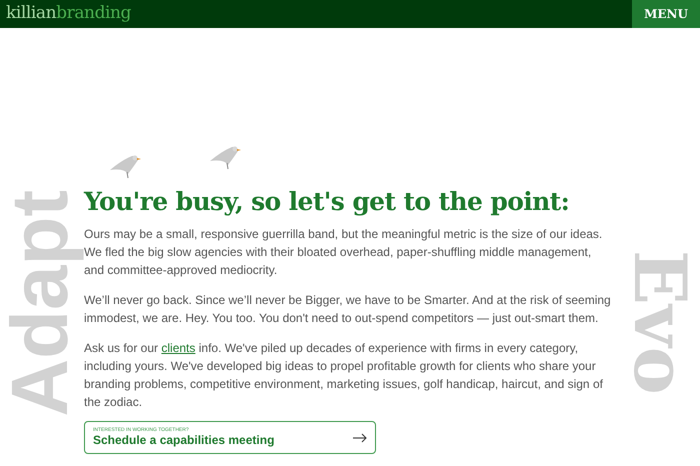  What do you see at coordinates (344, 253) in the screenshot?
I see `body-paragraph: Ours may be a small, responsive guerrilla band, but the meaningful metric is the size of our ideas. We fled the big slow agencies with their bloated overhead, paper-shuffling middle management, and committee-approved mediocrity.` at bounding box center [344, 253].